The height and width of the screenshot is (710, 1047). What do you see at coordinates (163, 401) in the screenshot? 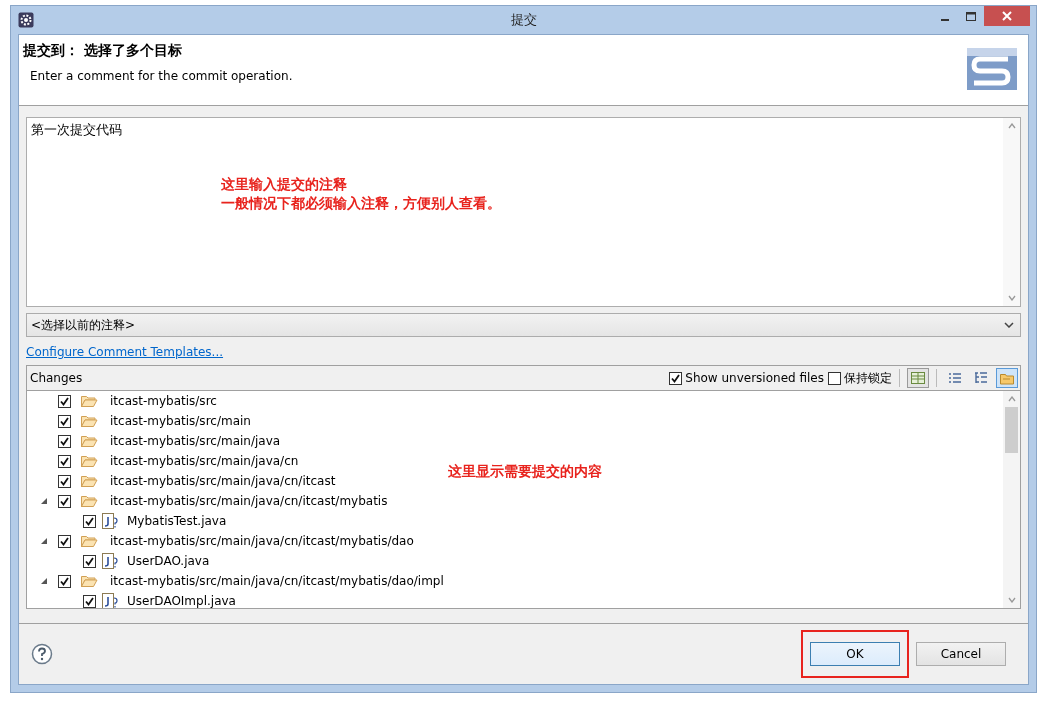
I see `item-label: itcast-mybatis/src` at bounding box center [163, 401].